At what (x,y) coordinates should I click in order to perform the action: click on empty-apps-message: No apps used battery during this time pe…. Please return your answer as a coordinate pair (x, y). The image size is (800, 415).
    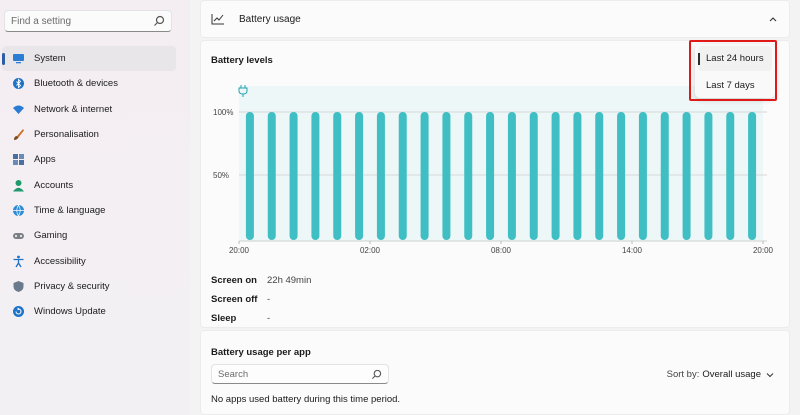
    Looking at the image, I should click on (306, 399).